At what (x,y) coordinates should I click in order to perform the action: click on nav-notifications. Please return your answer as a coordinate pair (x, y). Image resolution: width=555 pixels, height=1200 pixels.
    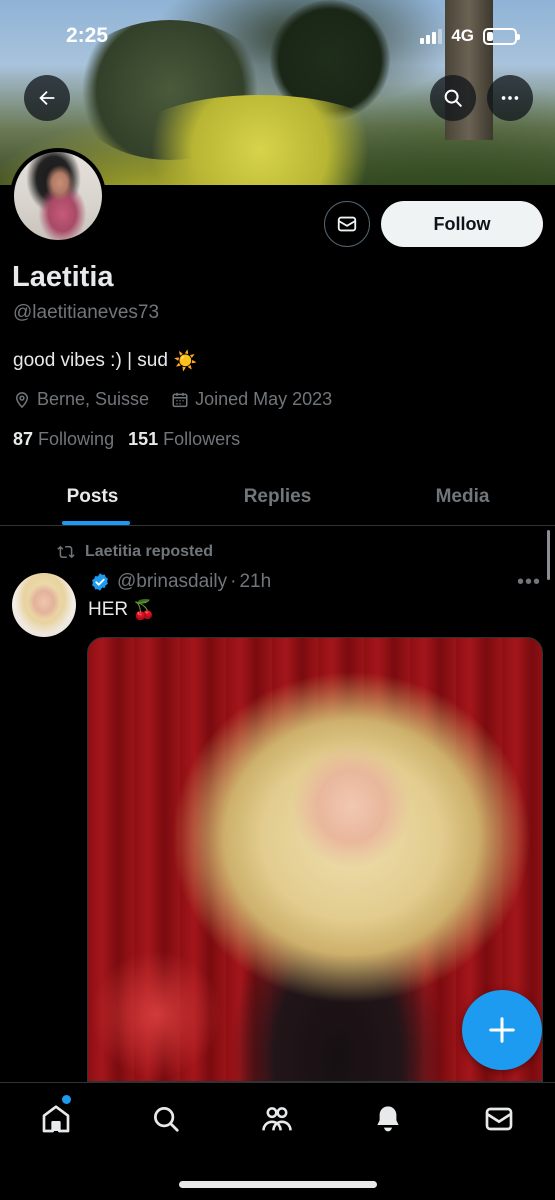
    Looking at the image, I should click on (388, 1119).